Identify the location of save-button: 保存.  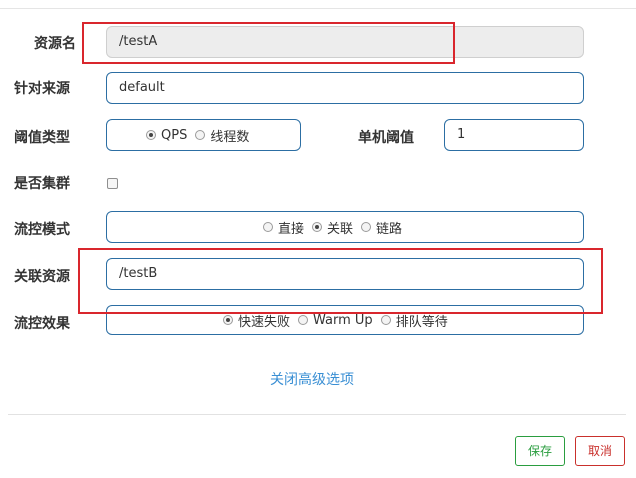
(540, 451).